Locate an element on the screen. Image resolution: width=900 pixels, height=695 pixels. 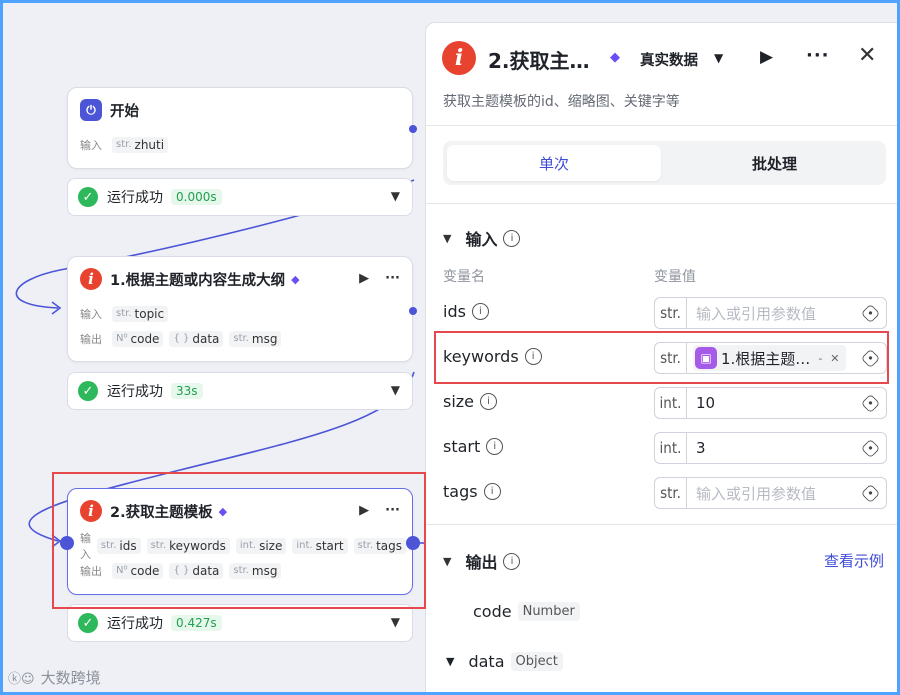
run-time-badge: 0.427s is located at coordinates (196, 623).